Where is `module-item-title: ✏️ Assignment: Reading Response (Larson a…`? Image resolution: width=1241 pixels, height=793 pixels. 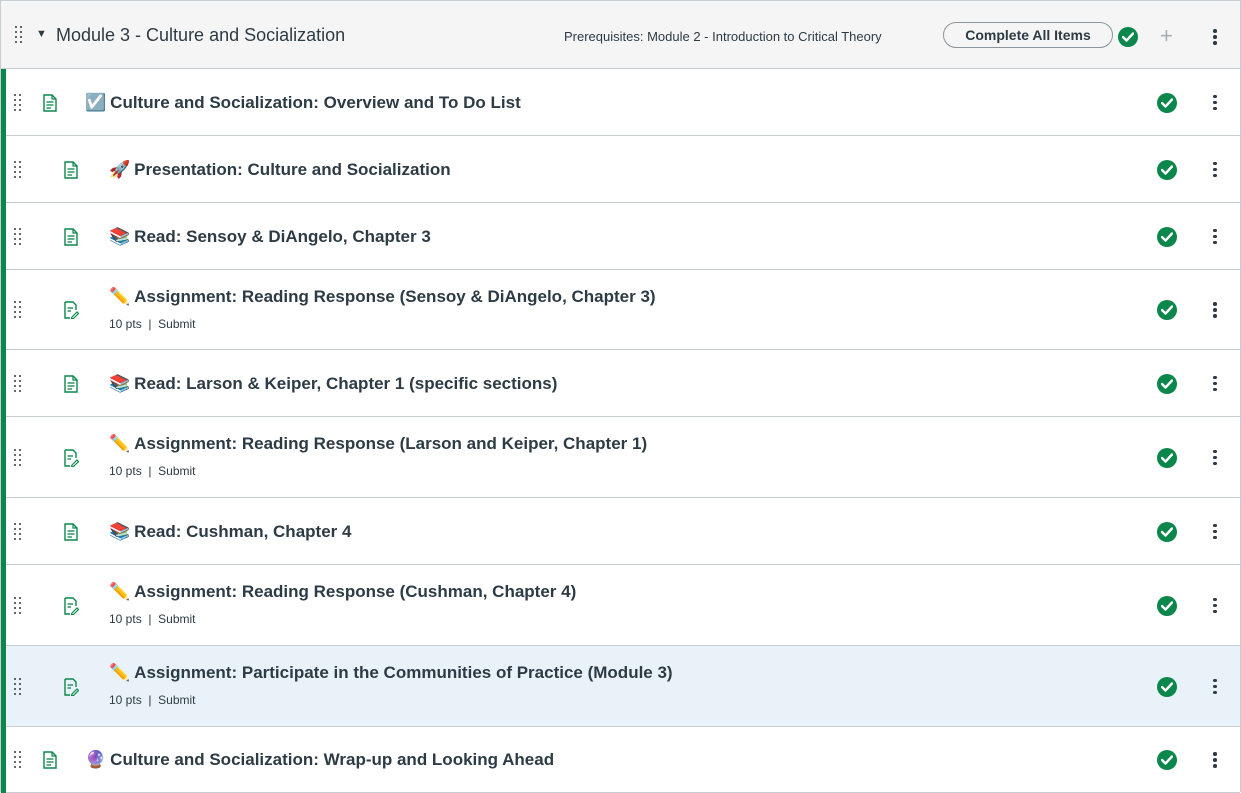
module-item-title: ✏️ Assignment: Reading Response (Larson a… is located at coordinates (378, 444).